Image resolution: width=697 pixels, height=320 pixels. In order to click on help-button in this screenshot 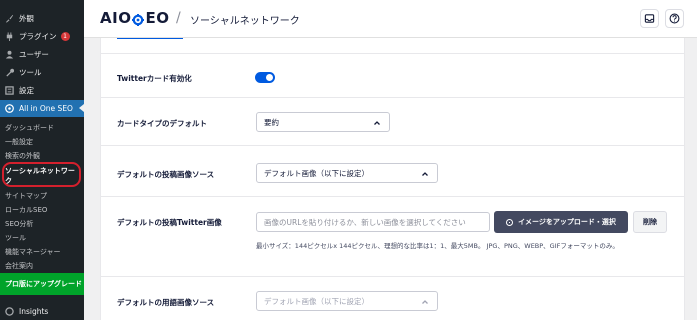, I will do `click(674, 18)`.